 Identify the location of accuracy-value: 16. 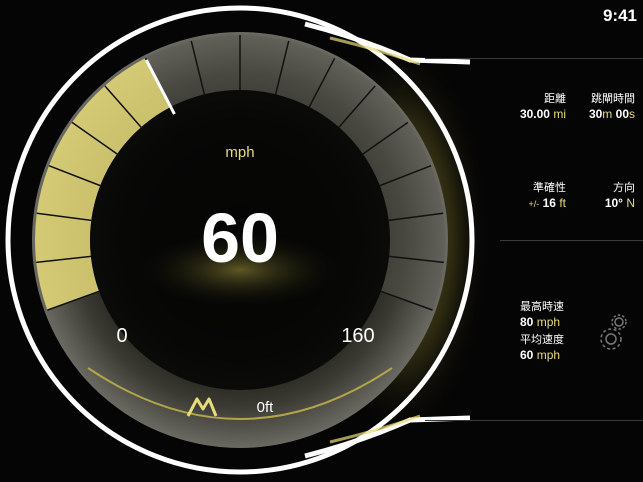
(549, 203).